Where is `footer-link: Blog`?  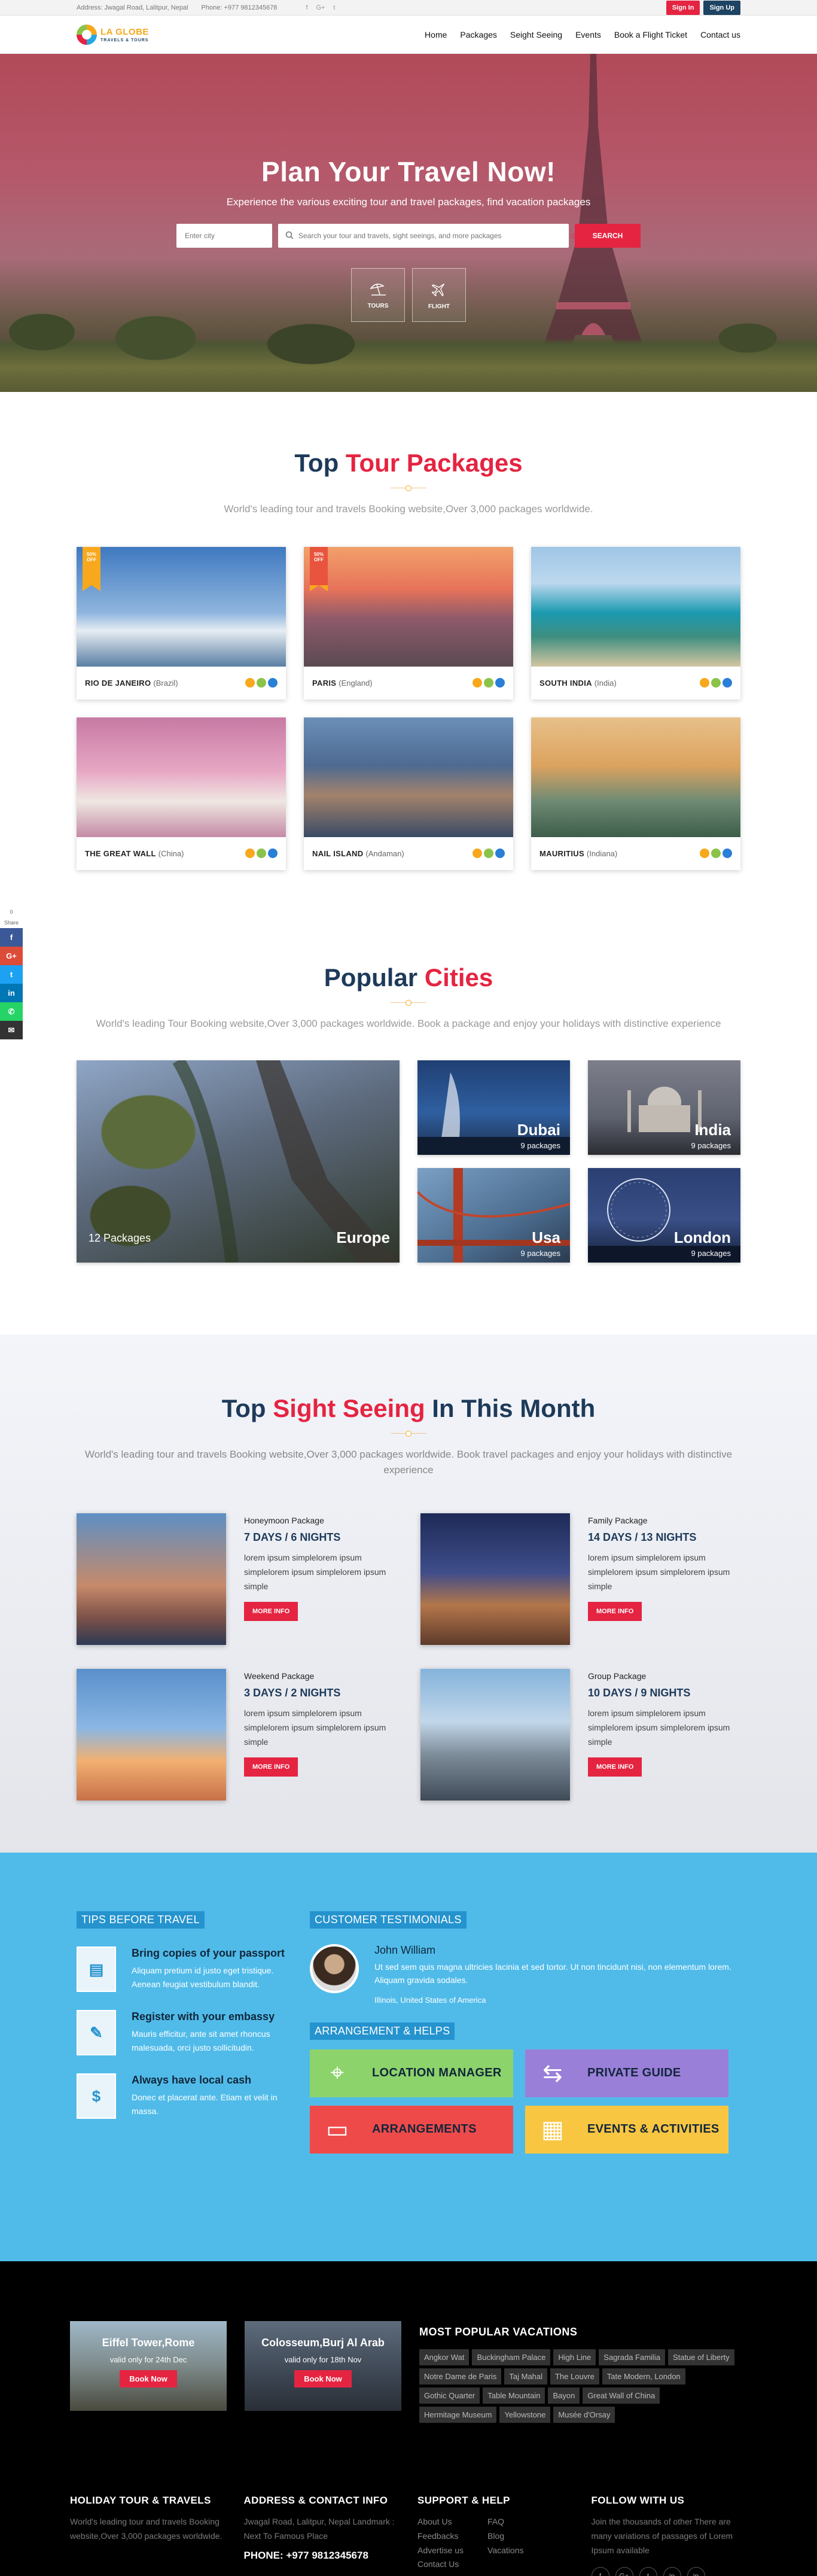 footer-link: Blog is located at coordinates (505, 2537).